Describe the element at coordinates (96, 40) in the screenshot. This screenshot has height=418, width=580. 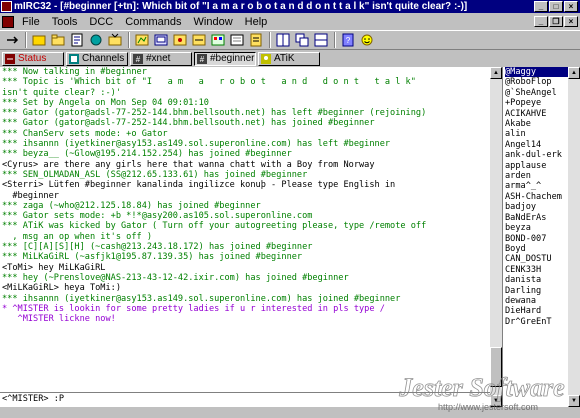
I see `notify-icon` at that location.